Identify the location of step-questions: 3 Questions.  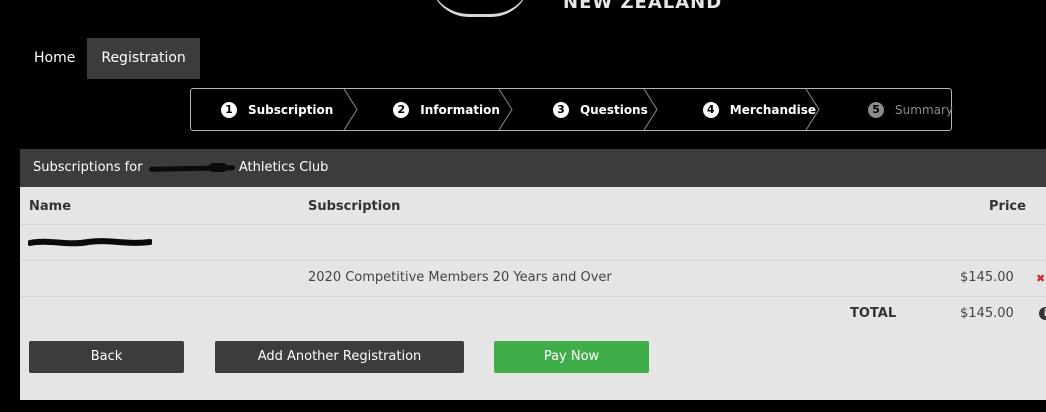
(600, 109).